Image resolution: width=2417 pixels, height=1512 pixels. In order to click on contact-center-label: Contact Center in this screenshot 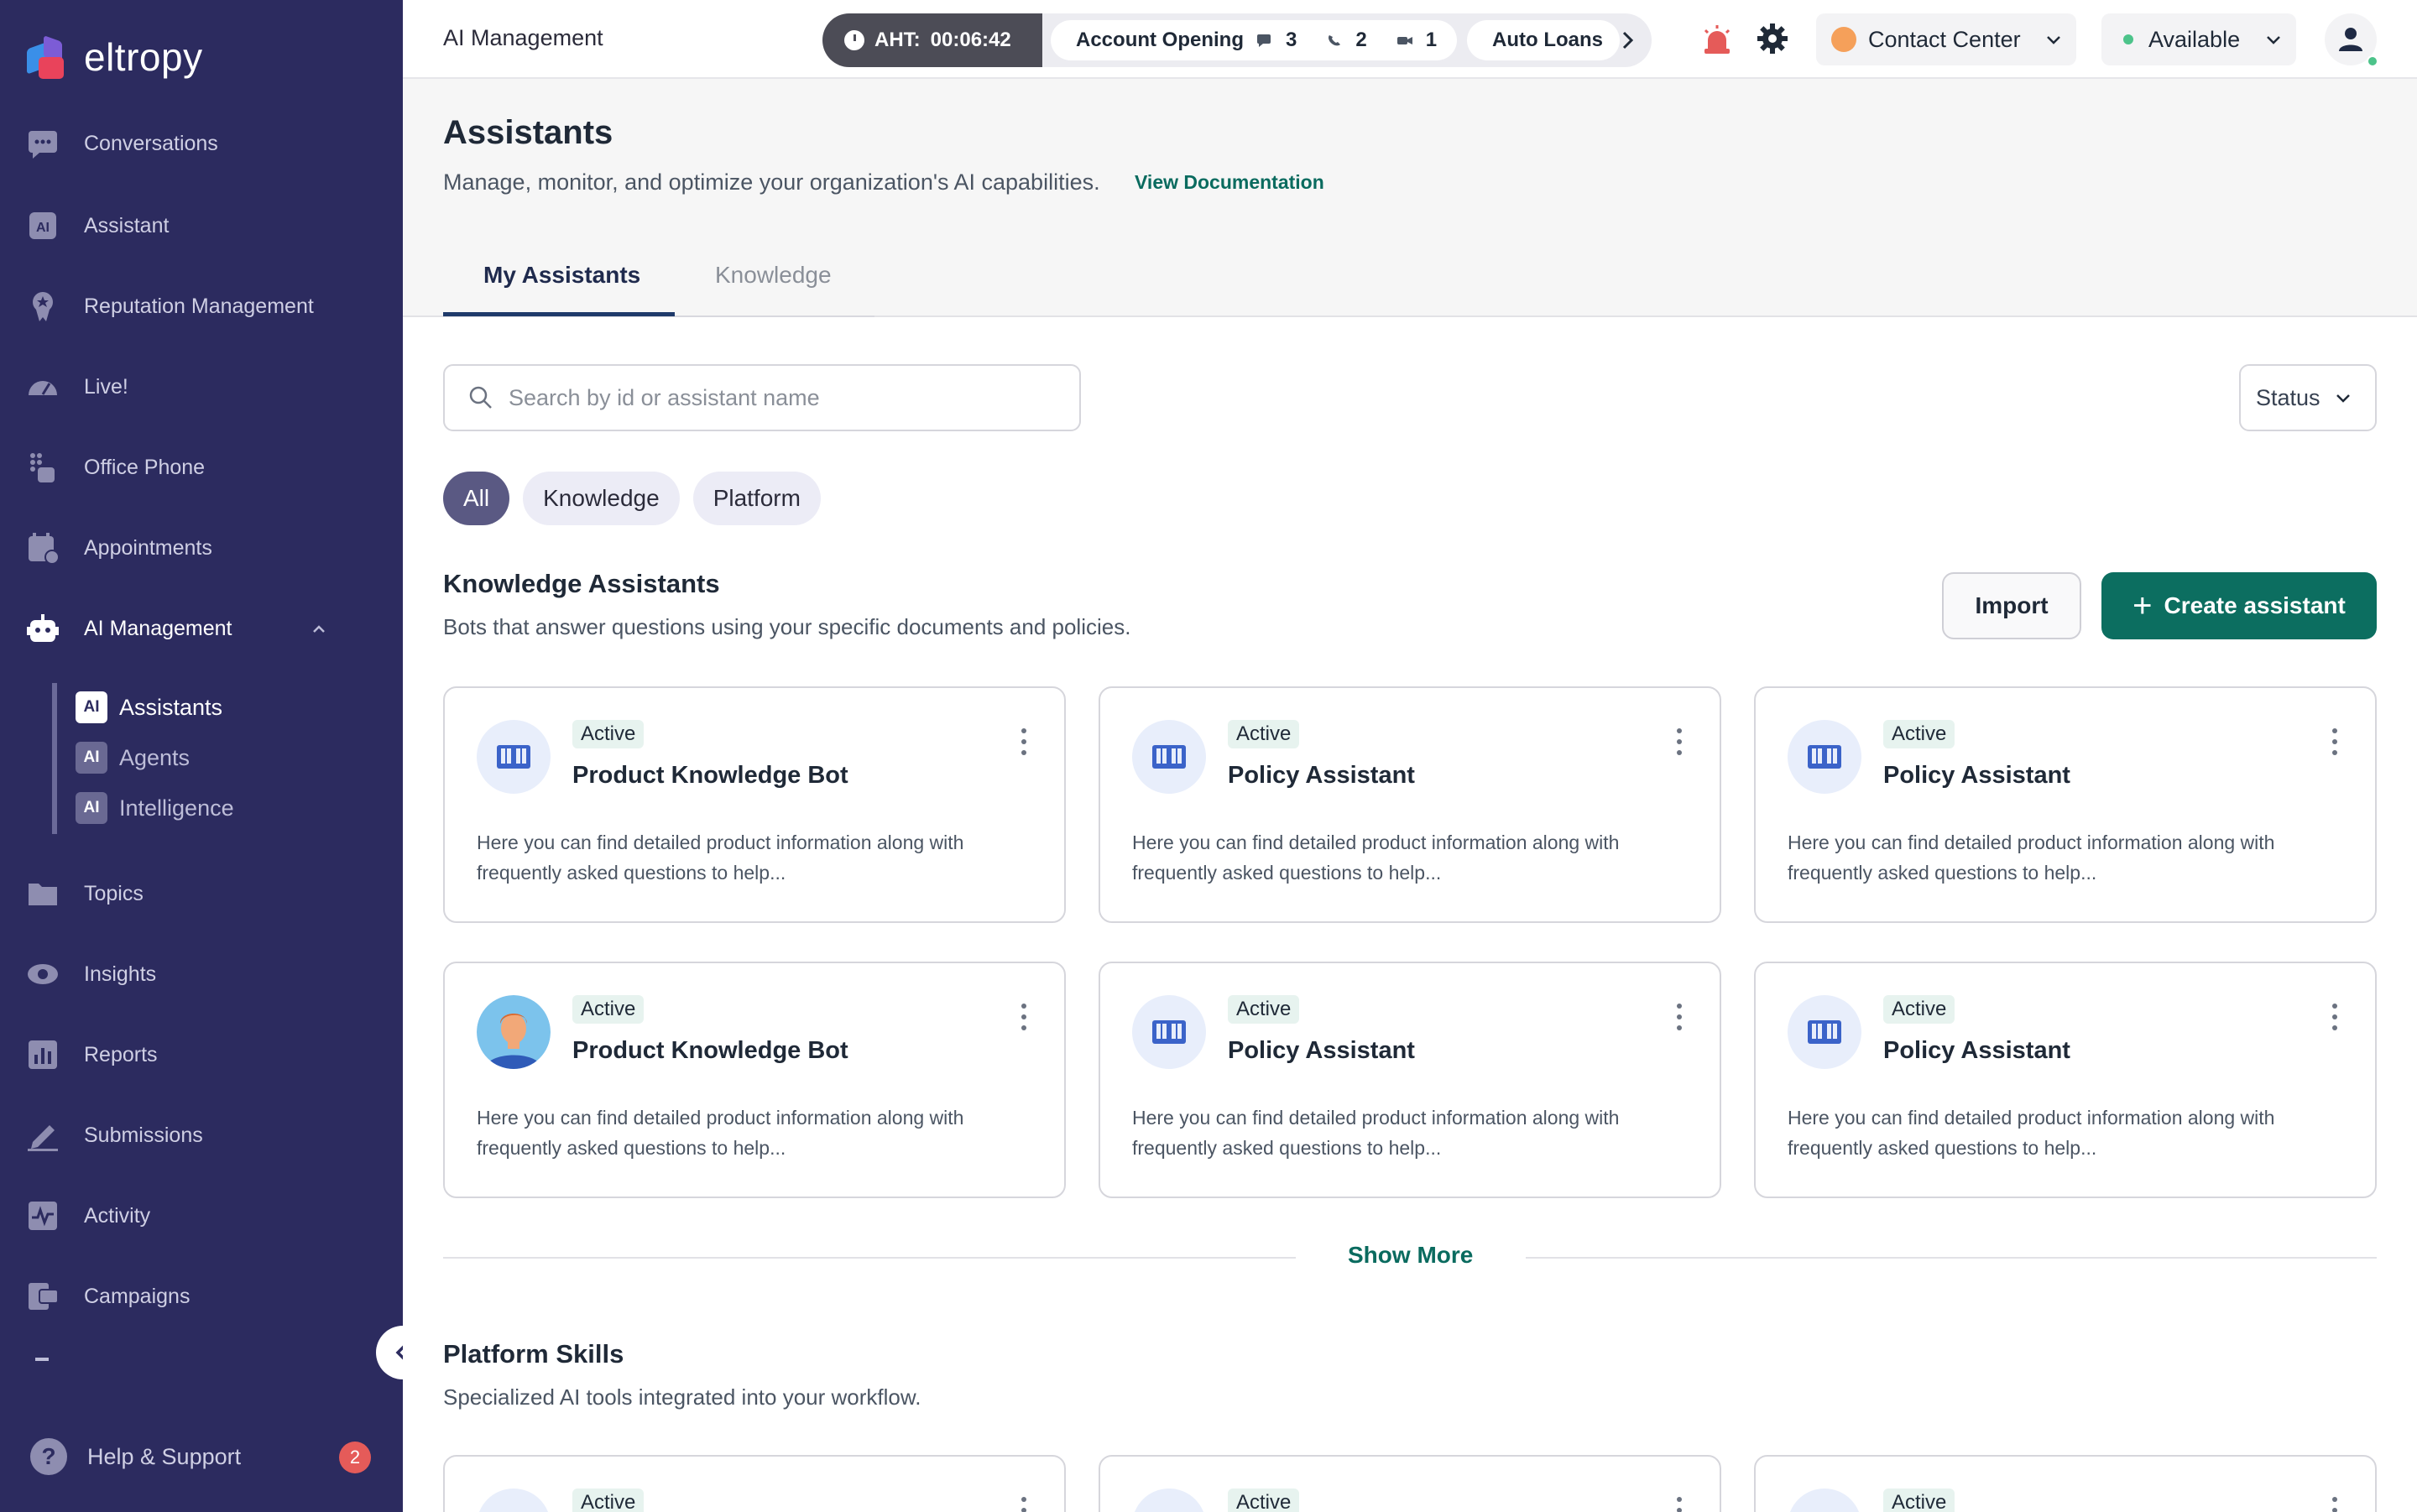, I will do `click(1944, 39)`.